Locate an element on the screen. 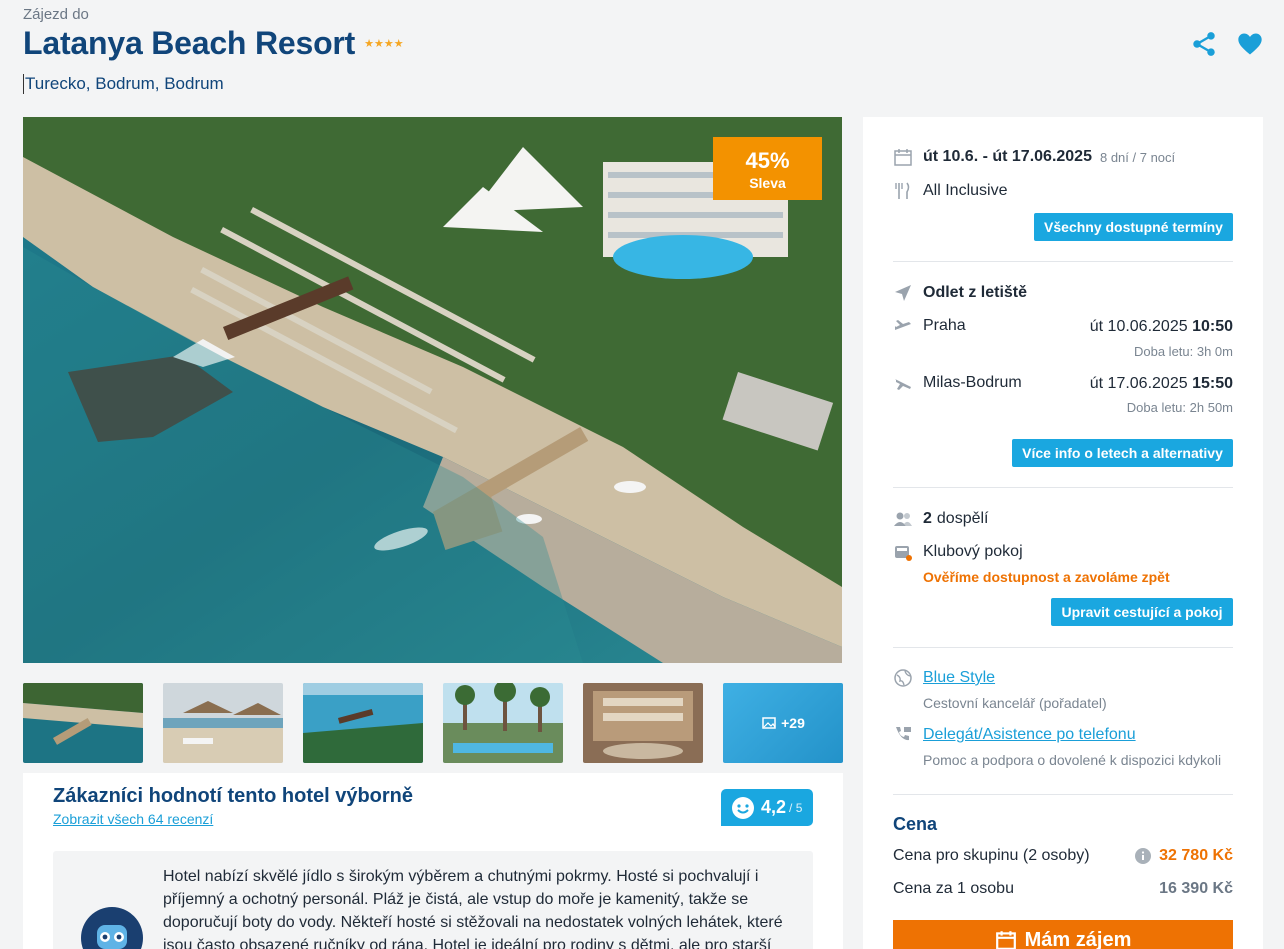 Image resolution: width=1284 pixels, height=949 pixels. interest-button: Mám zájem is located at coordinates (1063, 934).